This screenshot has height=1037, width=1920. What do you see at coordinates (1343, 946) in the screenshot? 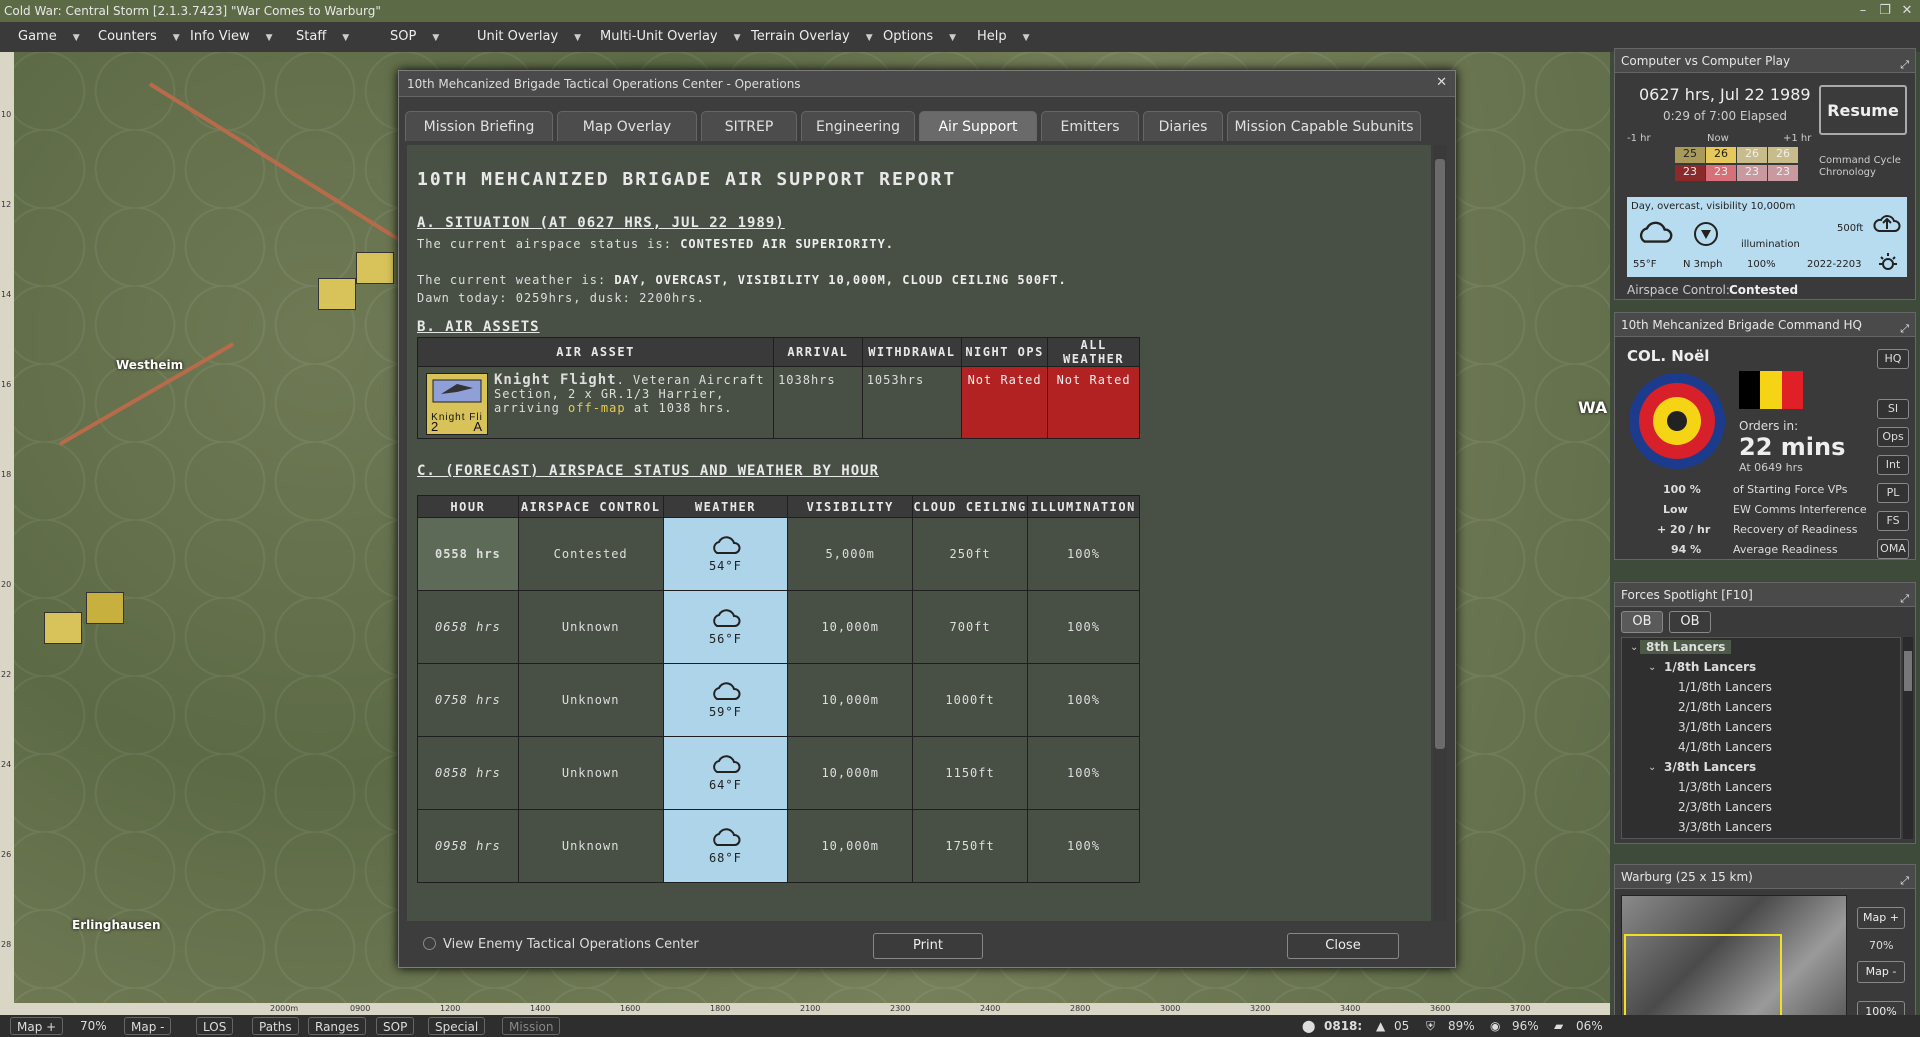
I see `close-button: Close` at bounding box center [1343, 946].